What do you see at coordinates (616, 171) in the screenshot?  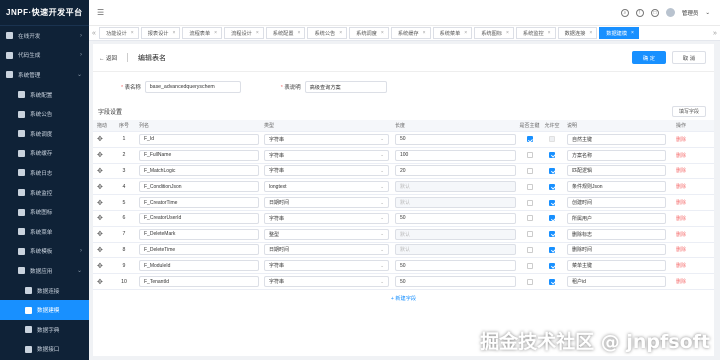 I see `field-desc-input: 匹配逻辑` at bounding box center [616, 171].